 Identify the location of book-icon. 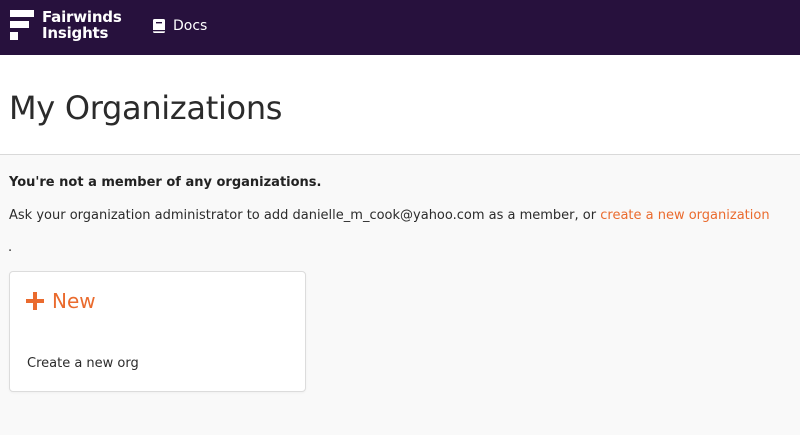
(159, 26).